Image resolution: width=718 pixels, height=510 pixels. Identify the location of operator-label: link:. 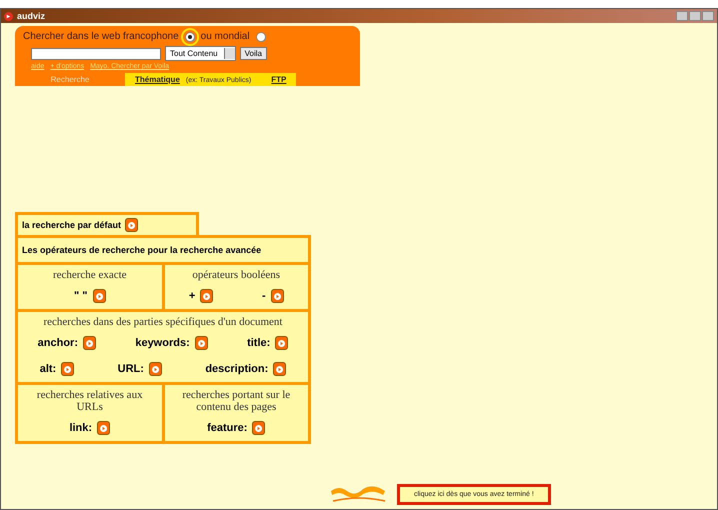
(80, 428).